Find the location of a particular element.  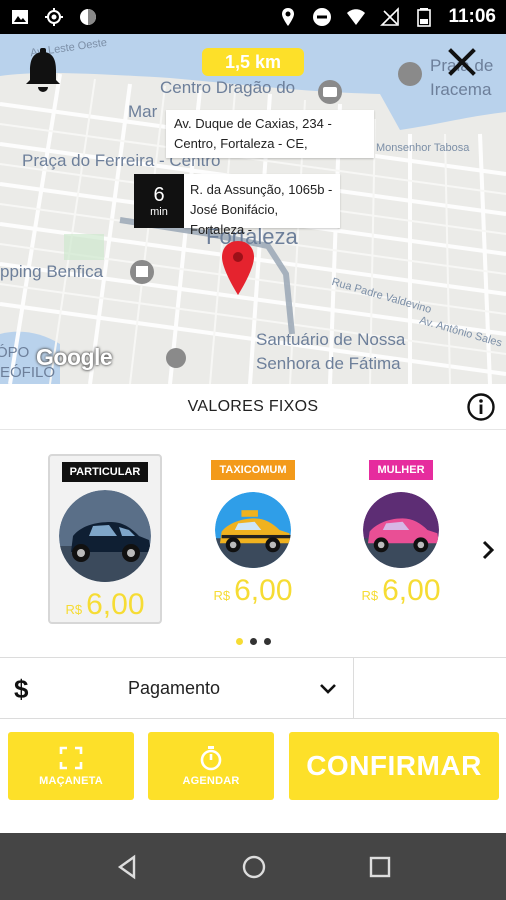

stopwatch-icon is located at coordinates (211, 758).